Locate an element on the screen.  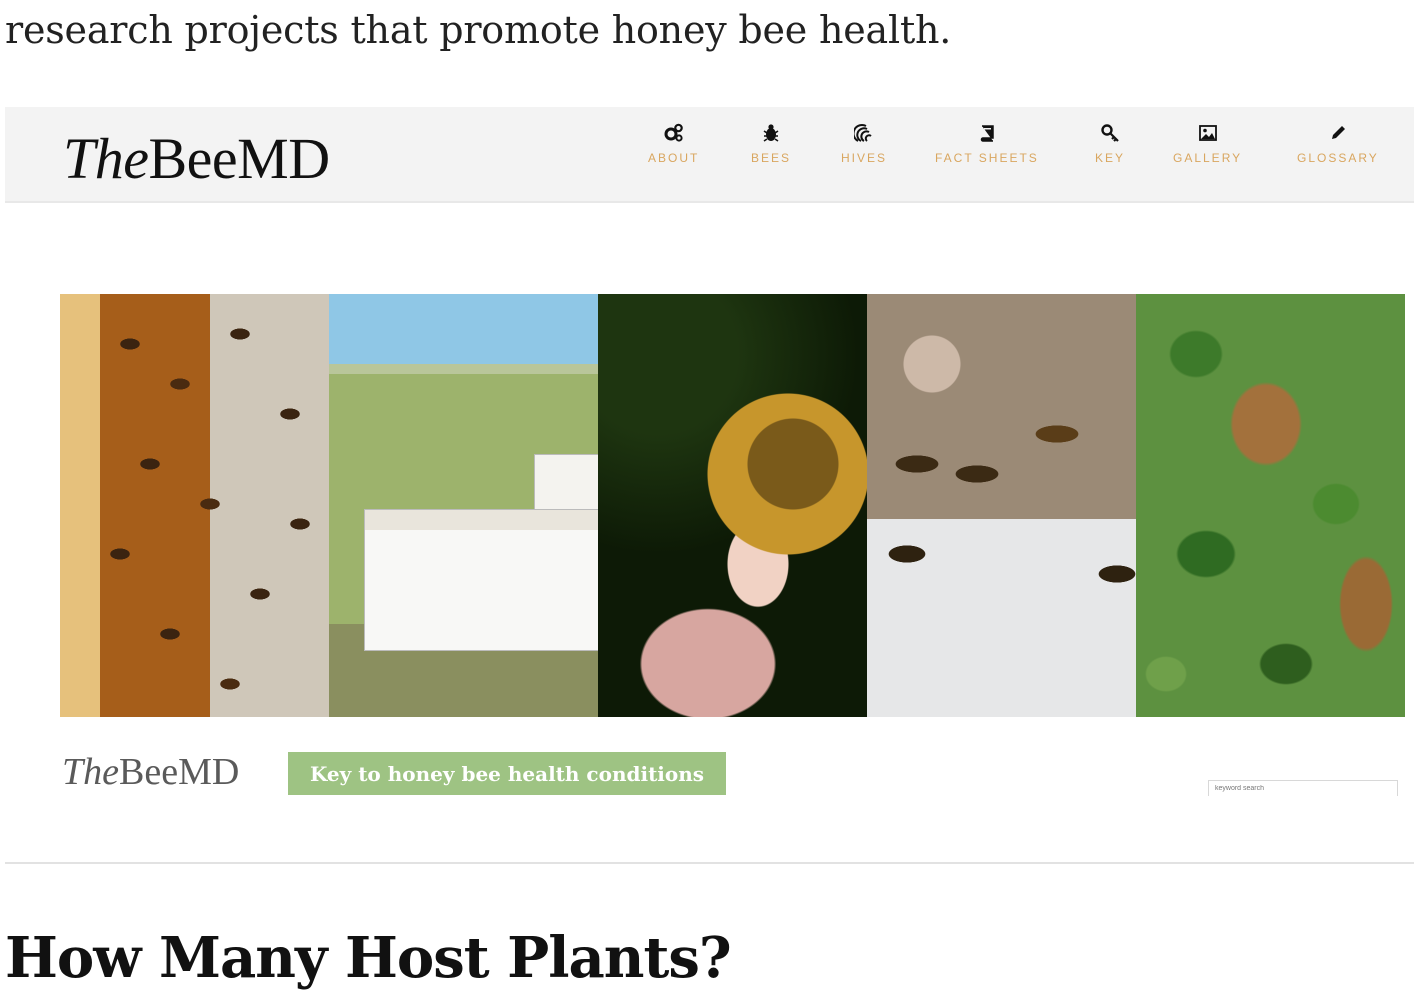
keyword-search-input is located at coordinates (1303, 788).